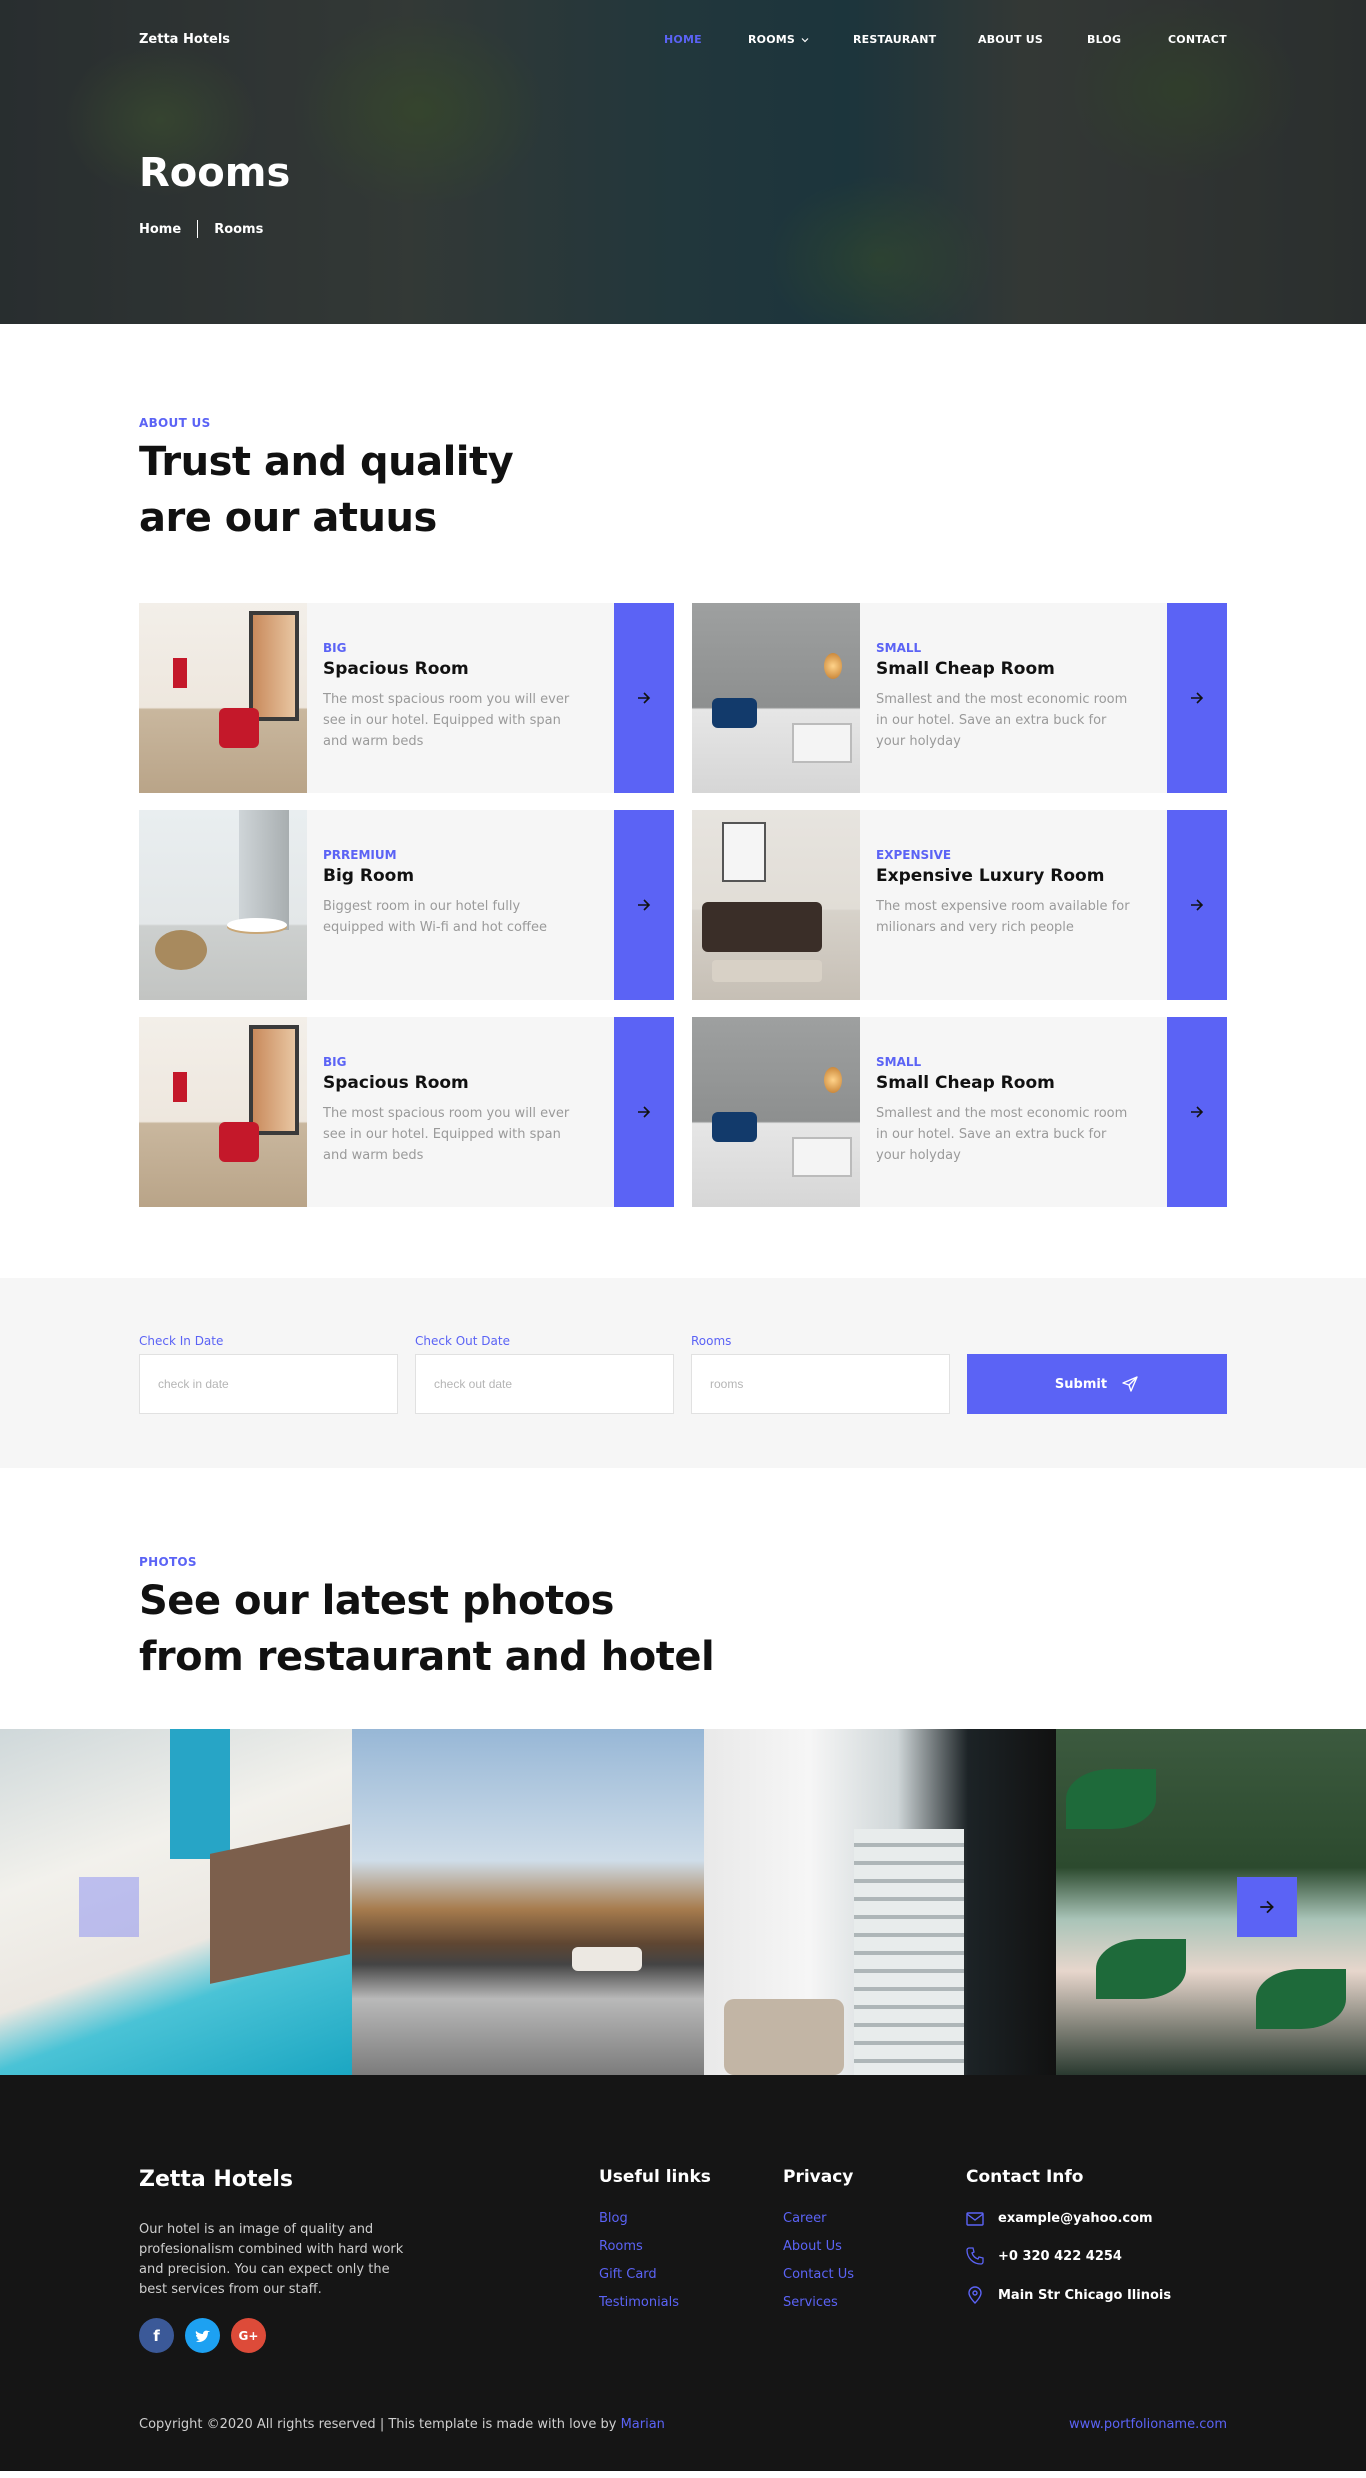  What do you see at coordinates (1130, 1384) in the screenshot?
I see `send-icon` at bounding box center [1130, 1384].